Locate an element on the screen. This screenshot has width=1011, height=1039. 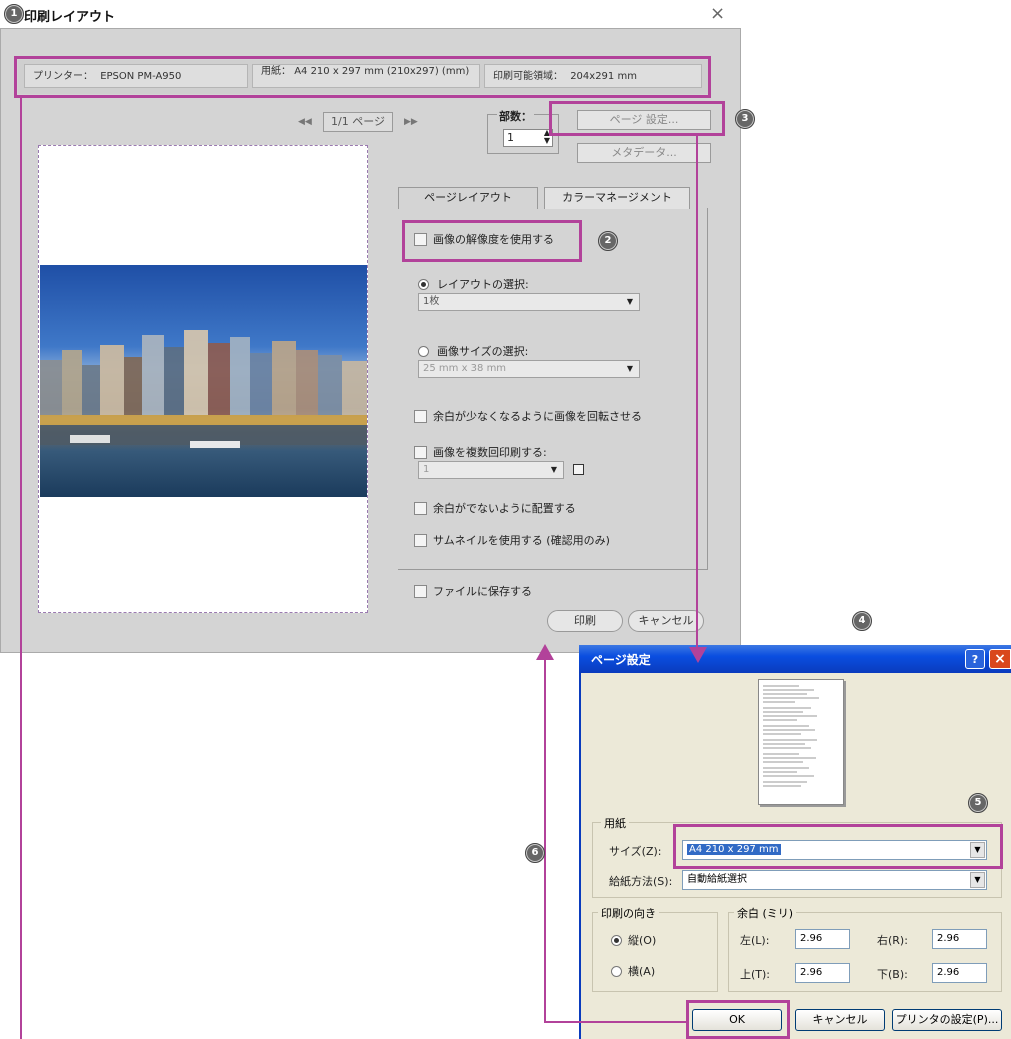
tab-color-management-label: カラーマネージメント is located at coordinates (617, 197).